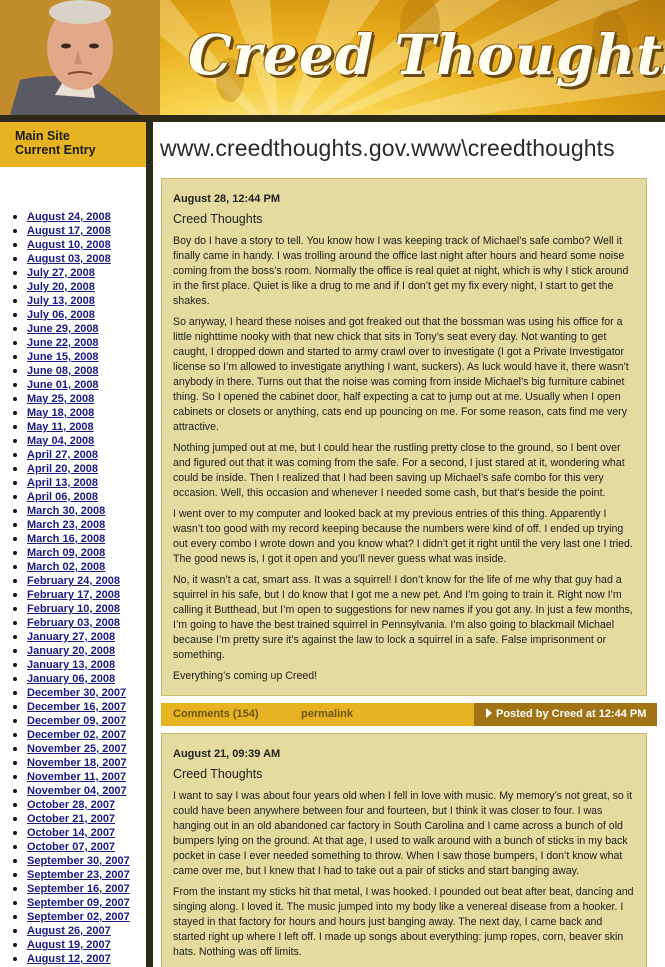 The width and height of the screenshot is (665, 967). Describe the element at coordinates (71, 637) in the screenshot. I see `archive-link: January 27, 2008` at that location.